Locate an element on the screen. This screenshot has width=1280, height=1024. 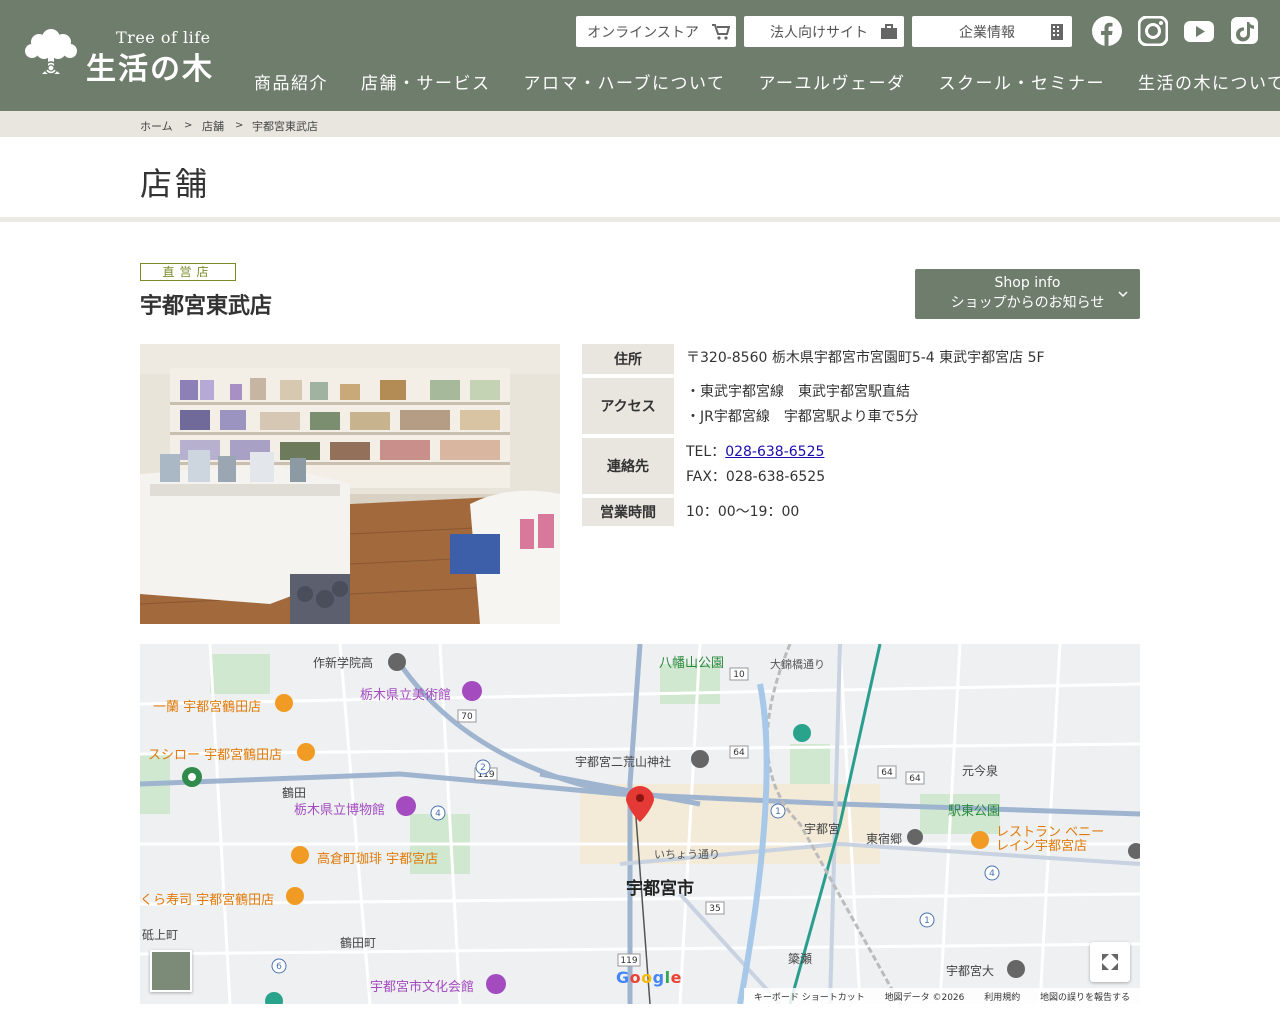
hours-value: 10：00～19：00 is located at coordinates (743, 512).